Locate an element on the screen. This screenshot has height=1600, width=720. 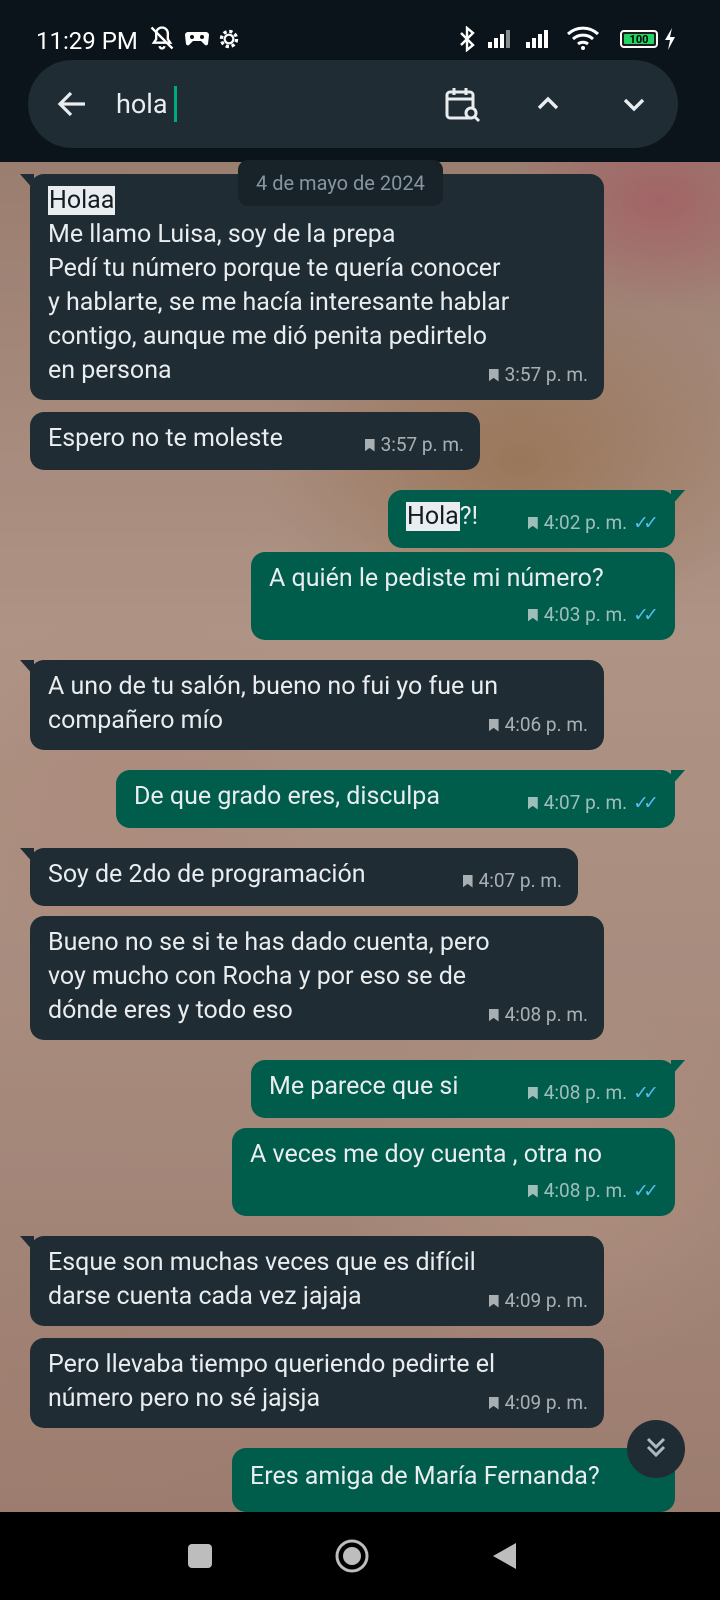
battery-icon: 100 is located at coordinates (639, 39).